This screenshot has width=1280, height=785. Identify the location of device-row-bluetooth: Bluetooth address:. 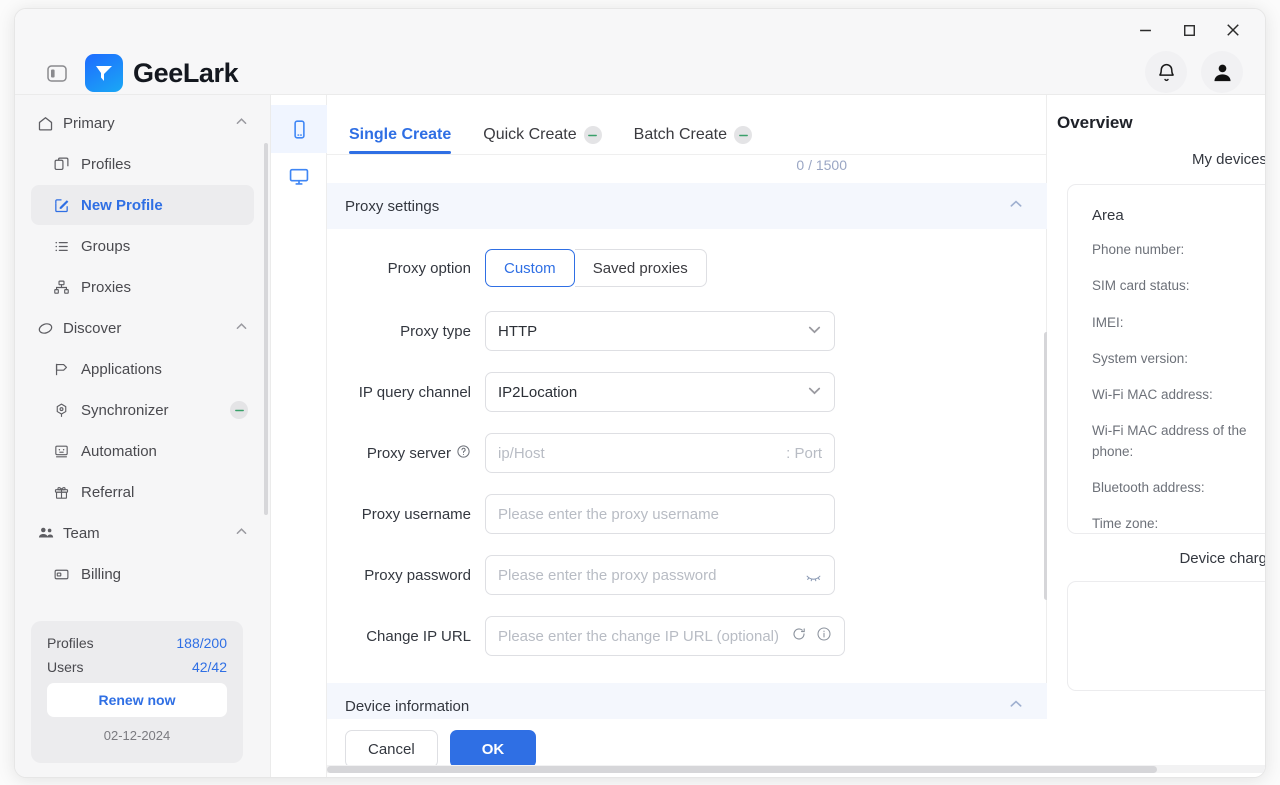
(1148, 487).